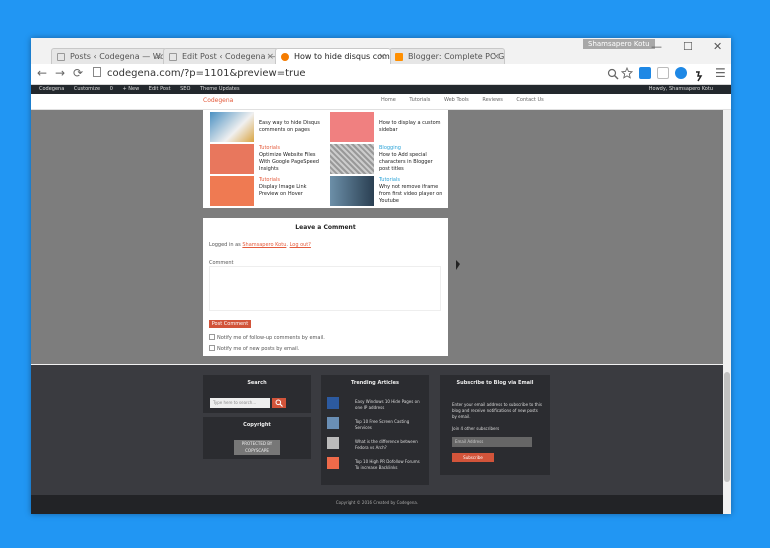 This screenshot has height=548, width=770. What do you see at coordinates (727, 312) in the screenshot?
I see `vertical-scrollbar` at bounding box center [727, 312].